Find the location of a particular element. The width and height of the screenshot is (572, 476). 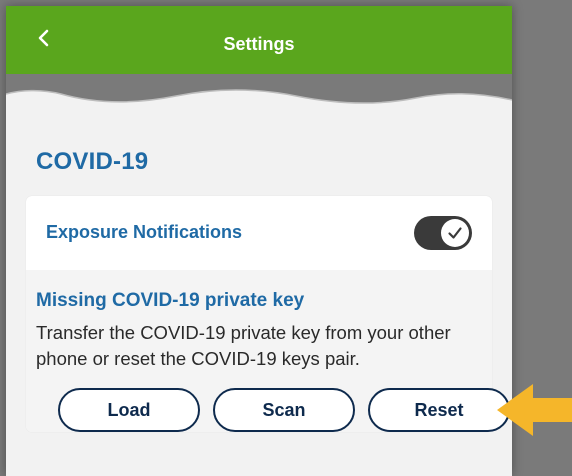

toggle-knob is located at coordinates (455, 233).